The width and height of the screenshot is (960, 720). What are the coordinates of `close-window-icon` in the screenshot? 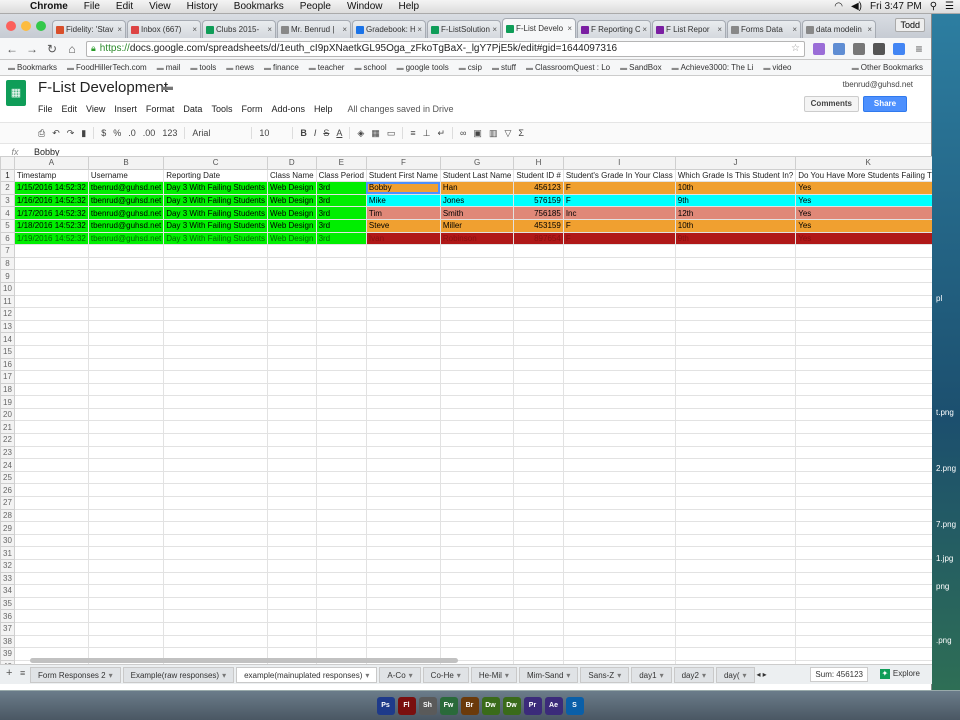 It's located at (11, 26).